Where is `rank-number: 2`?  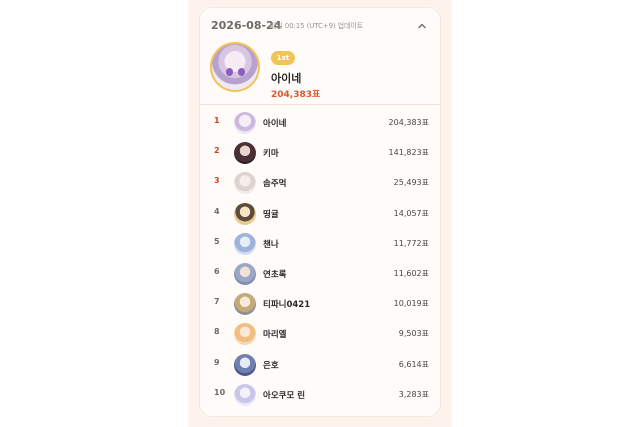 rank-number: 2 is located at coordinates (217, 151).